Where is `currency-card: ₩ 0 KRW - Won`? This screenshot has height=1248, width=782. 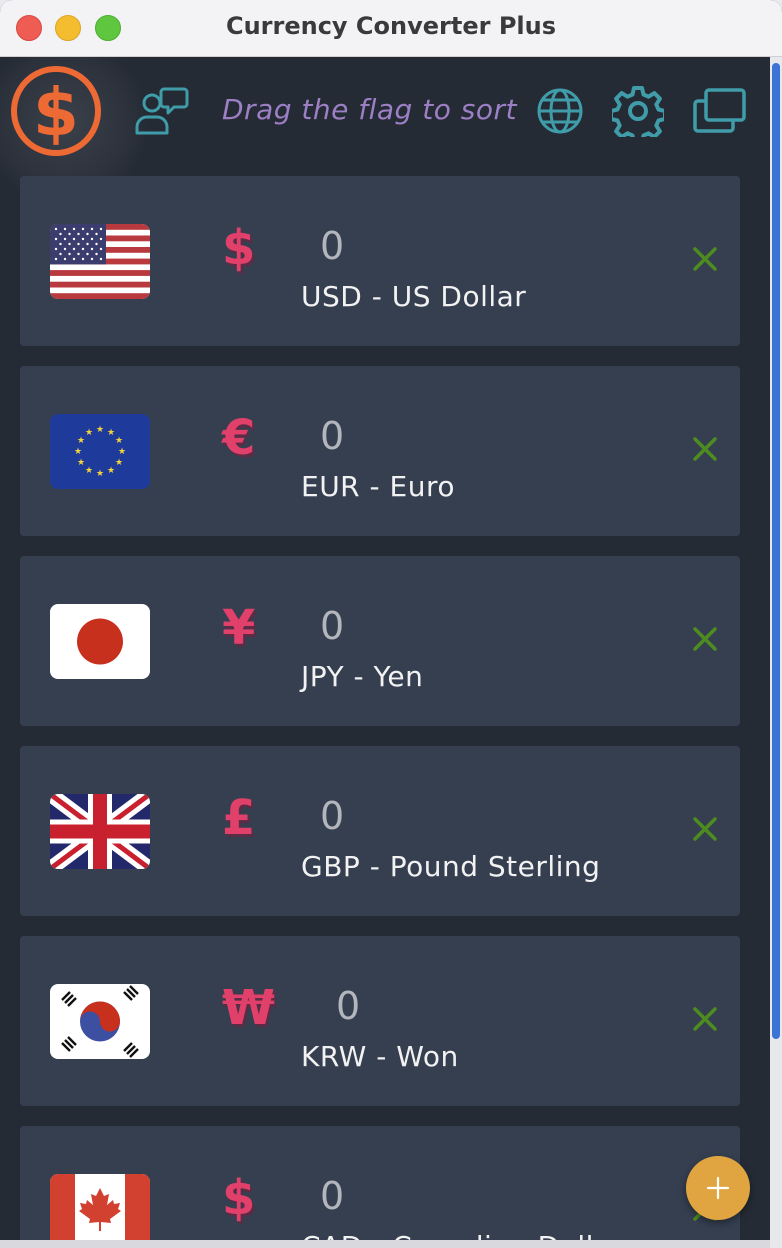
currency-card: ₩ 0 KRW - Won is located at coordinates (380, 1021).